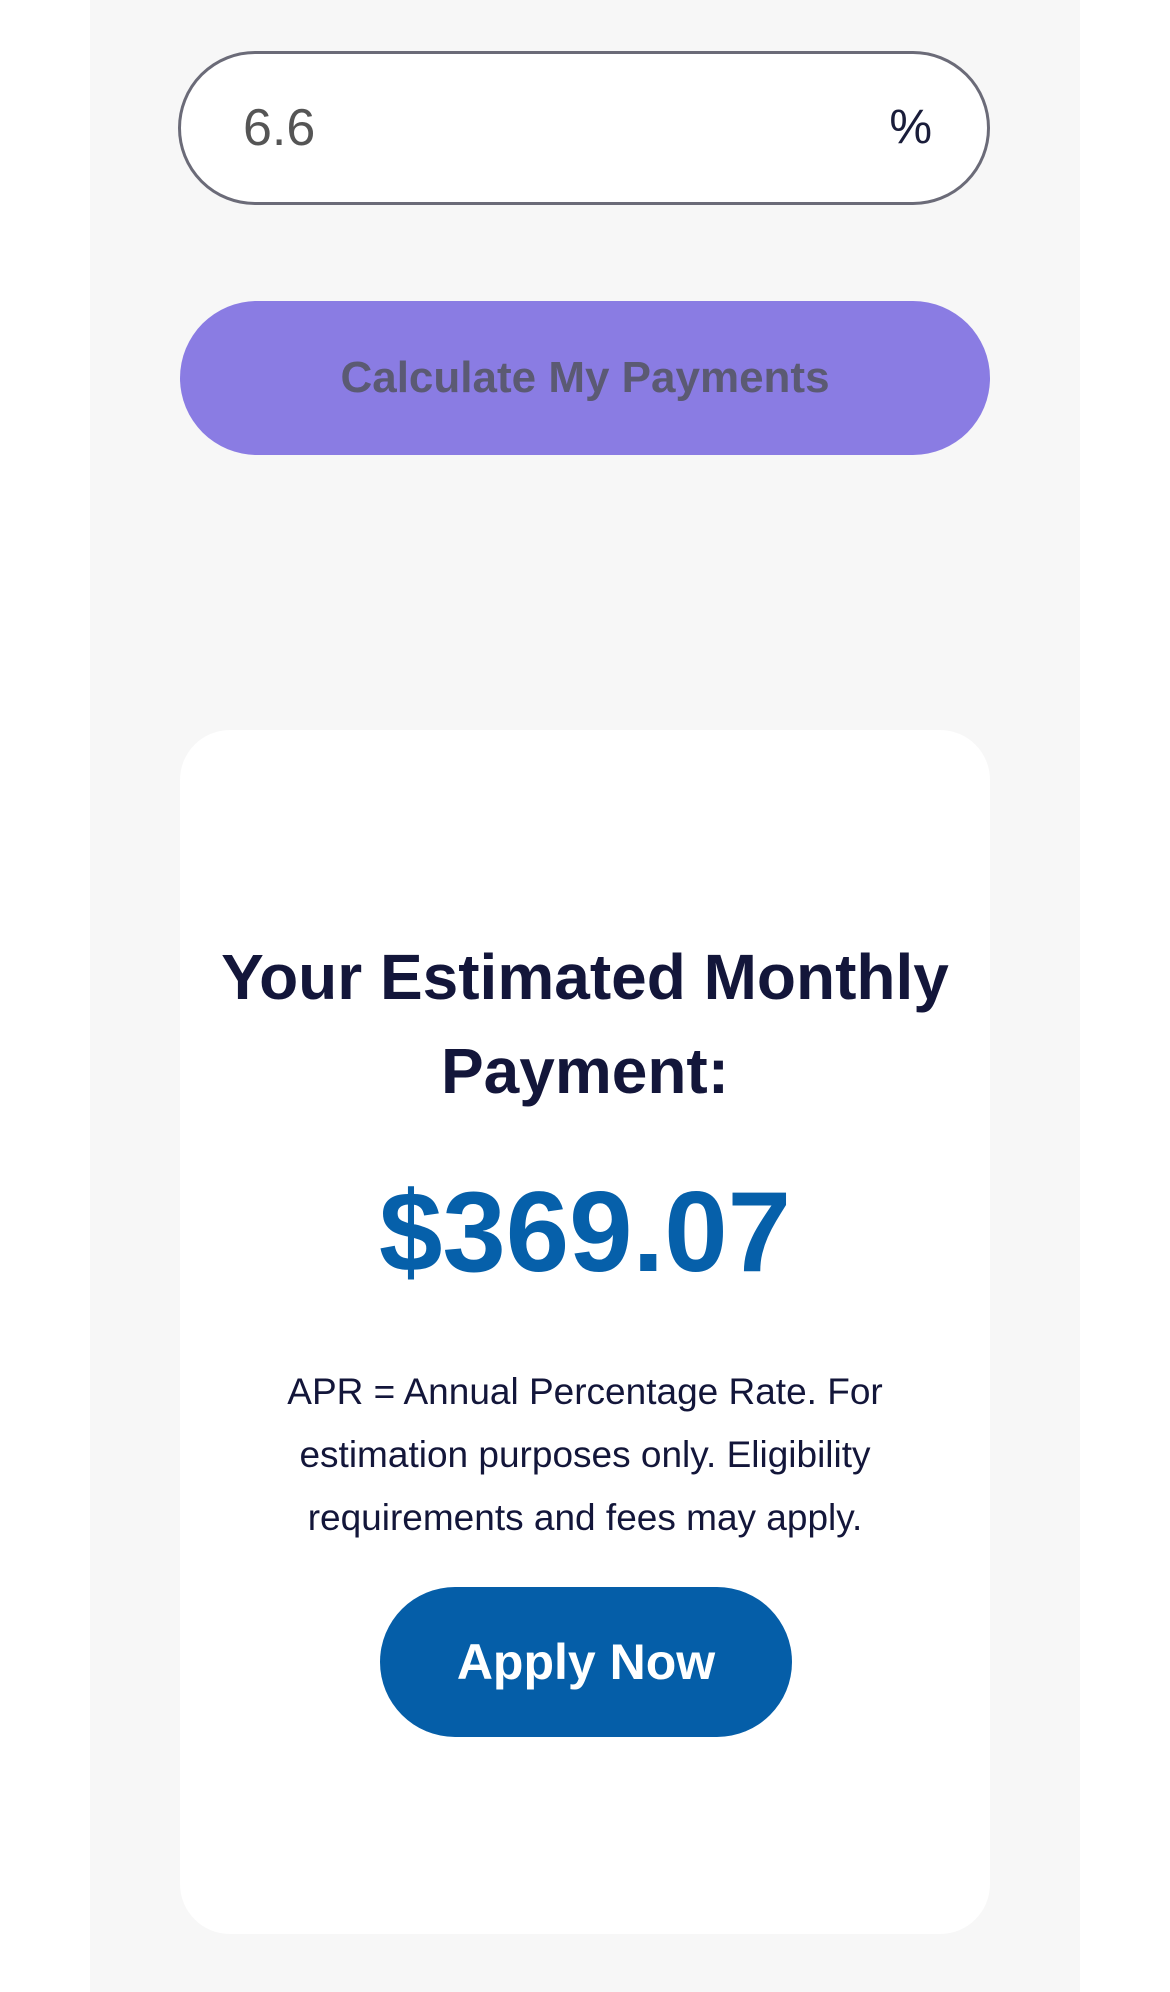  I want to click on calculate-payments-button: Calculate My Payments, so click(585, 378).